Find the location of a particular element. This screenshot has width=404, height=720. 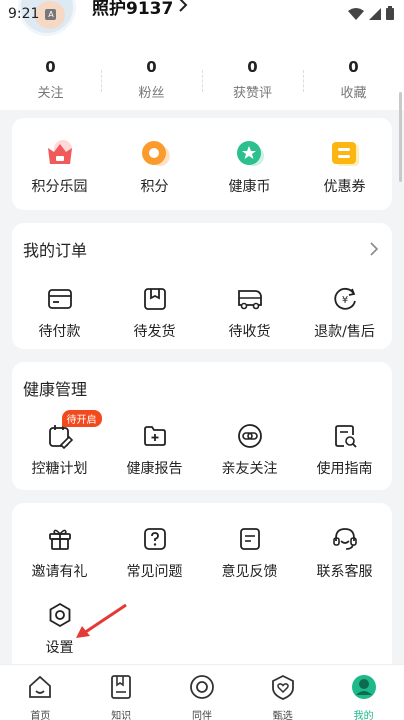

nav-home: 首页 is located at coordinates (40, 692).